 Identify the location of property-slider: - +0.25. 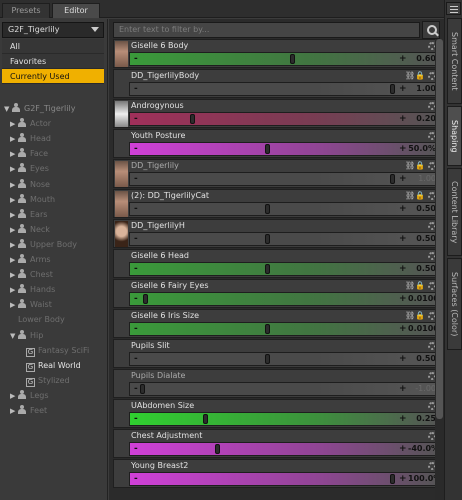
(283, 419).